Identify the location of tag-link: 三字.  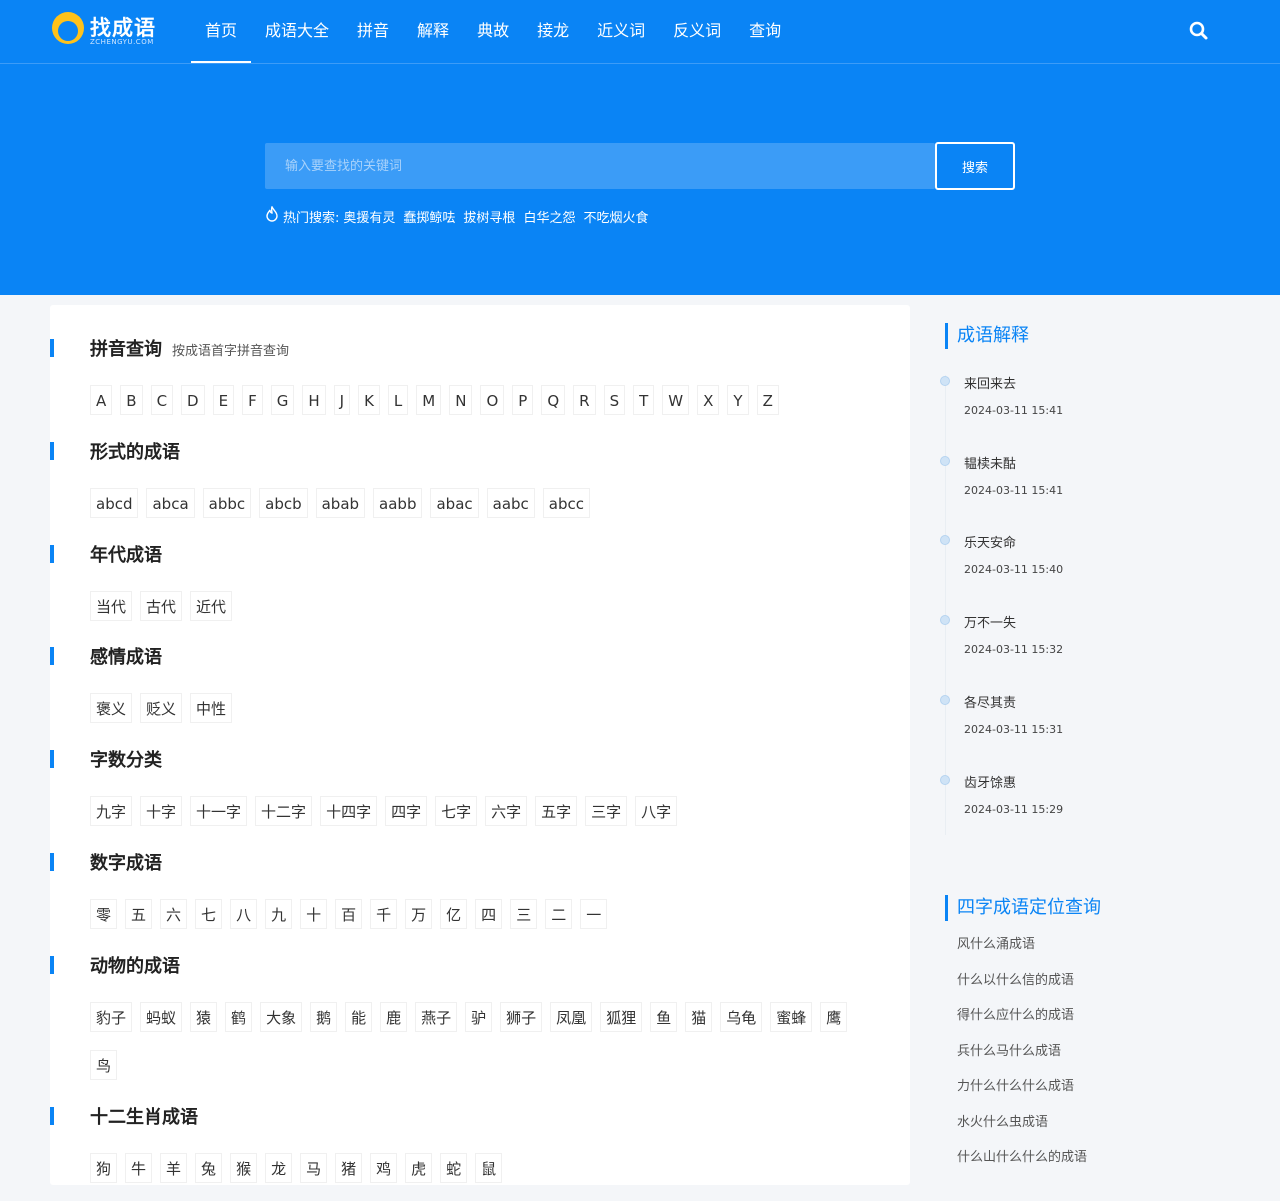
(606, 811).